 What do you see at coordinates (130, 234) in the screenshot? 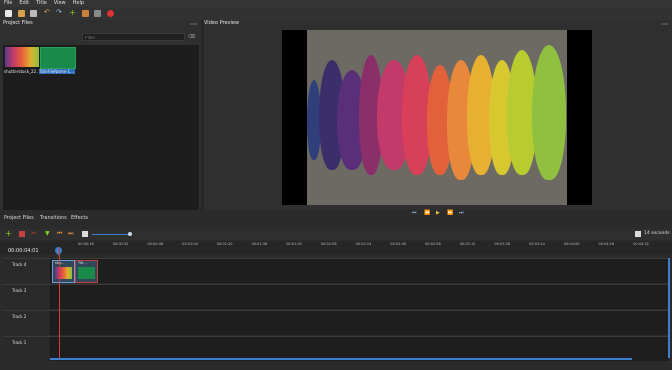
I see `zoom-slider-handle` at bounding box center [130, 234].